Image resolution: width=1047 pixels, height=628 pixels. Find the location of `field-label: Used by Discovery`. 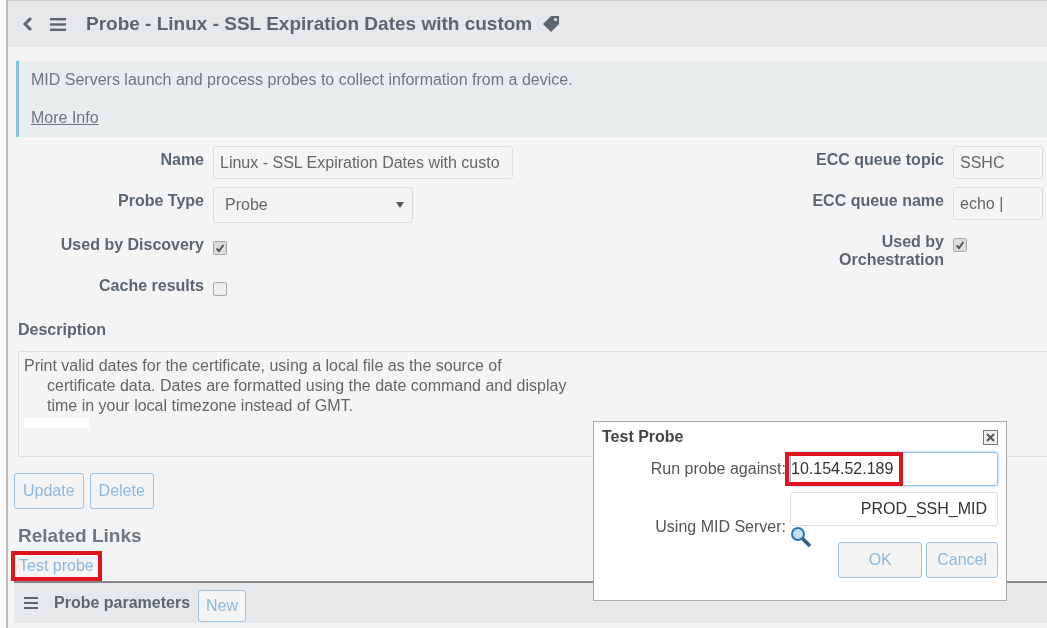

field-label: Used by Discovery is located at coordinates (131, 244).